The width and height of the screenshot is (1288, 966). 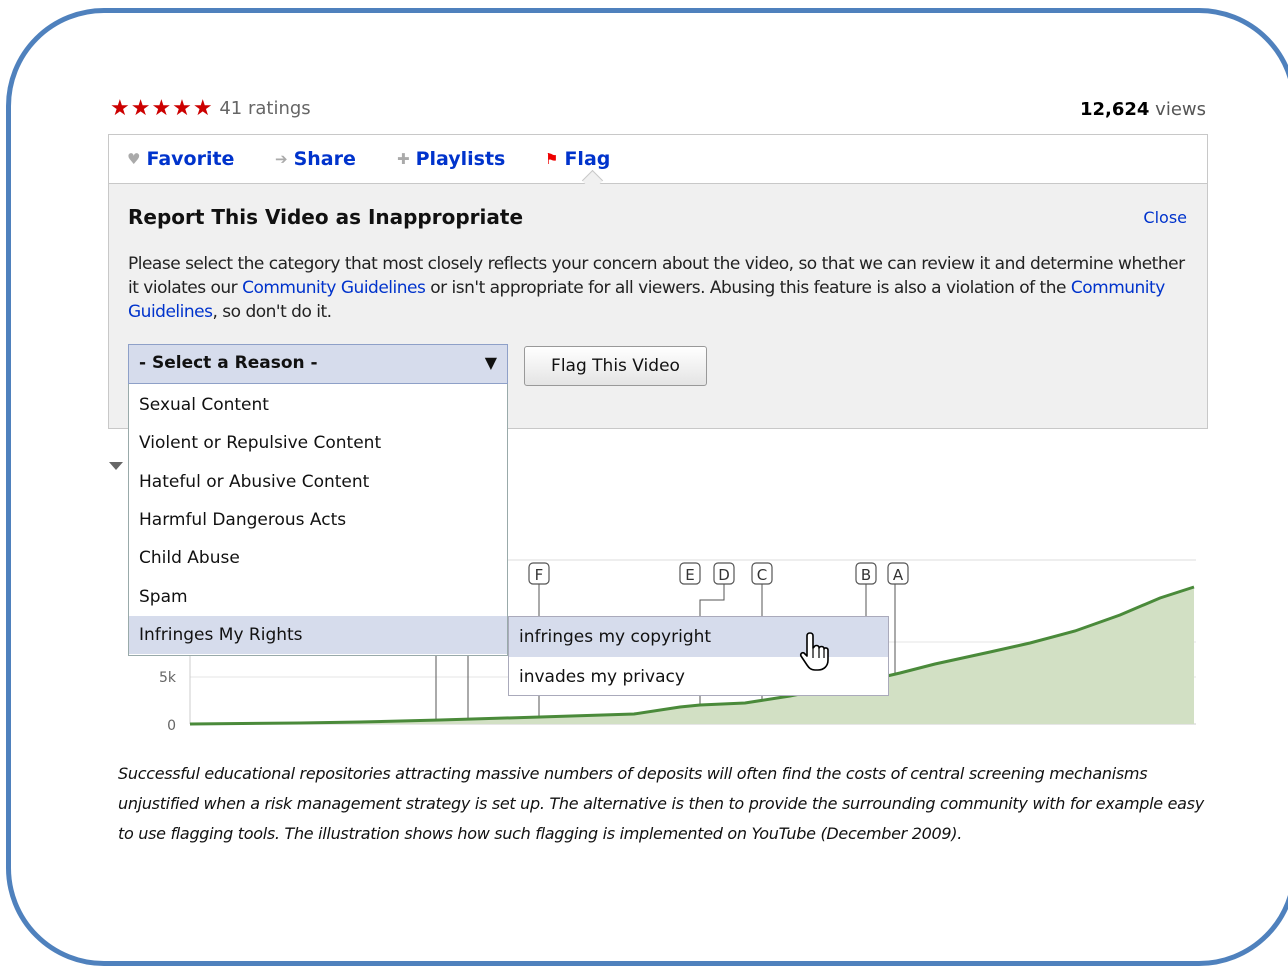 I want to click on collapse-triangle-icon, so click(x=116, y=467).